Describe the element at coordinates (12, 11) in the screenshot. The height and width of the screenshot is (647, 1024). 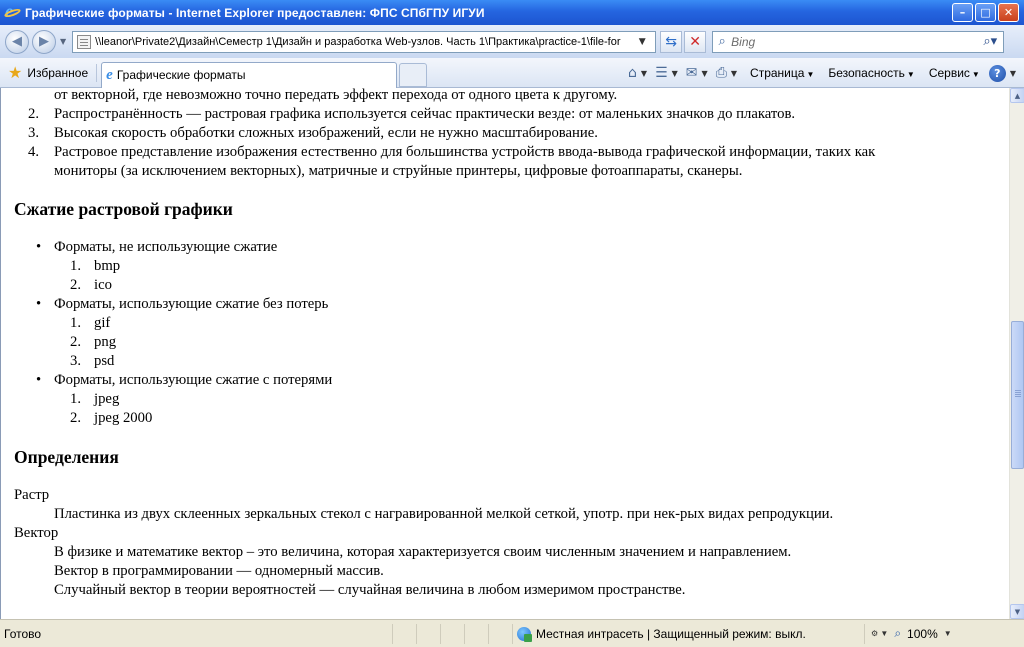
I see `ie-logo-icon: e` at that location.